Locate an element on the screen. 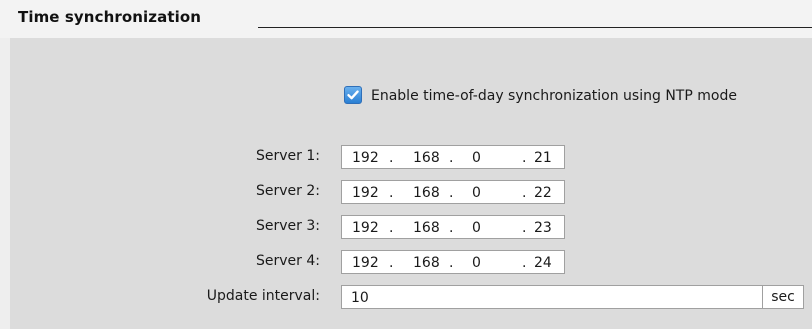 The width and height of the screenshot is (812, 329). ip-octet: 23 is located at coordinates (543, 228).